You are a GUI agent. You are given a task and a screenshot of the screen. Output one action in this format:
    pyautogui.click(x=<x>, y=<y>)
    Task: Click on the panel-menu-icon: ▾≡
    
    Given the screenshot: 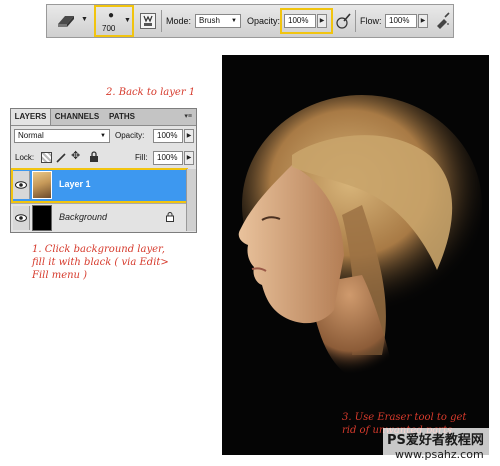 What is the action you would take?
    pyautogui.click(x=188, y=116)
    